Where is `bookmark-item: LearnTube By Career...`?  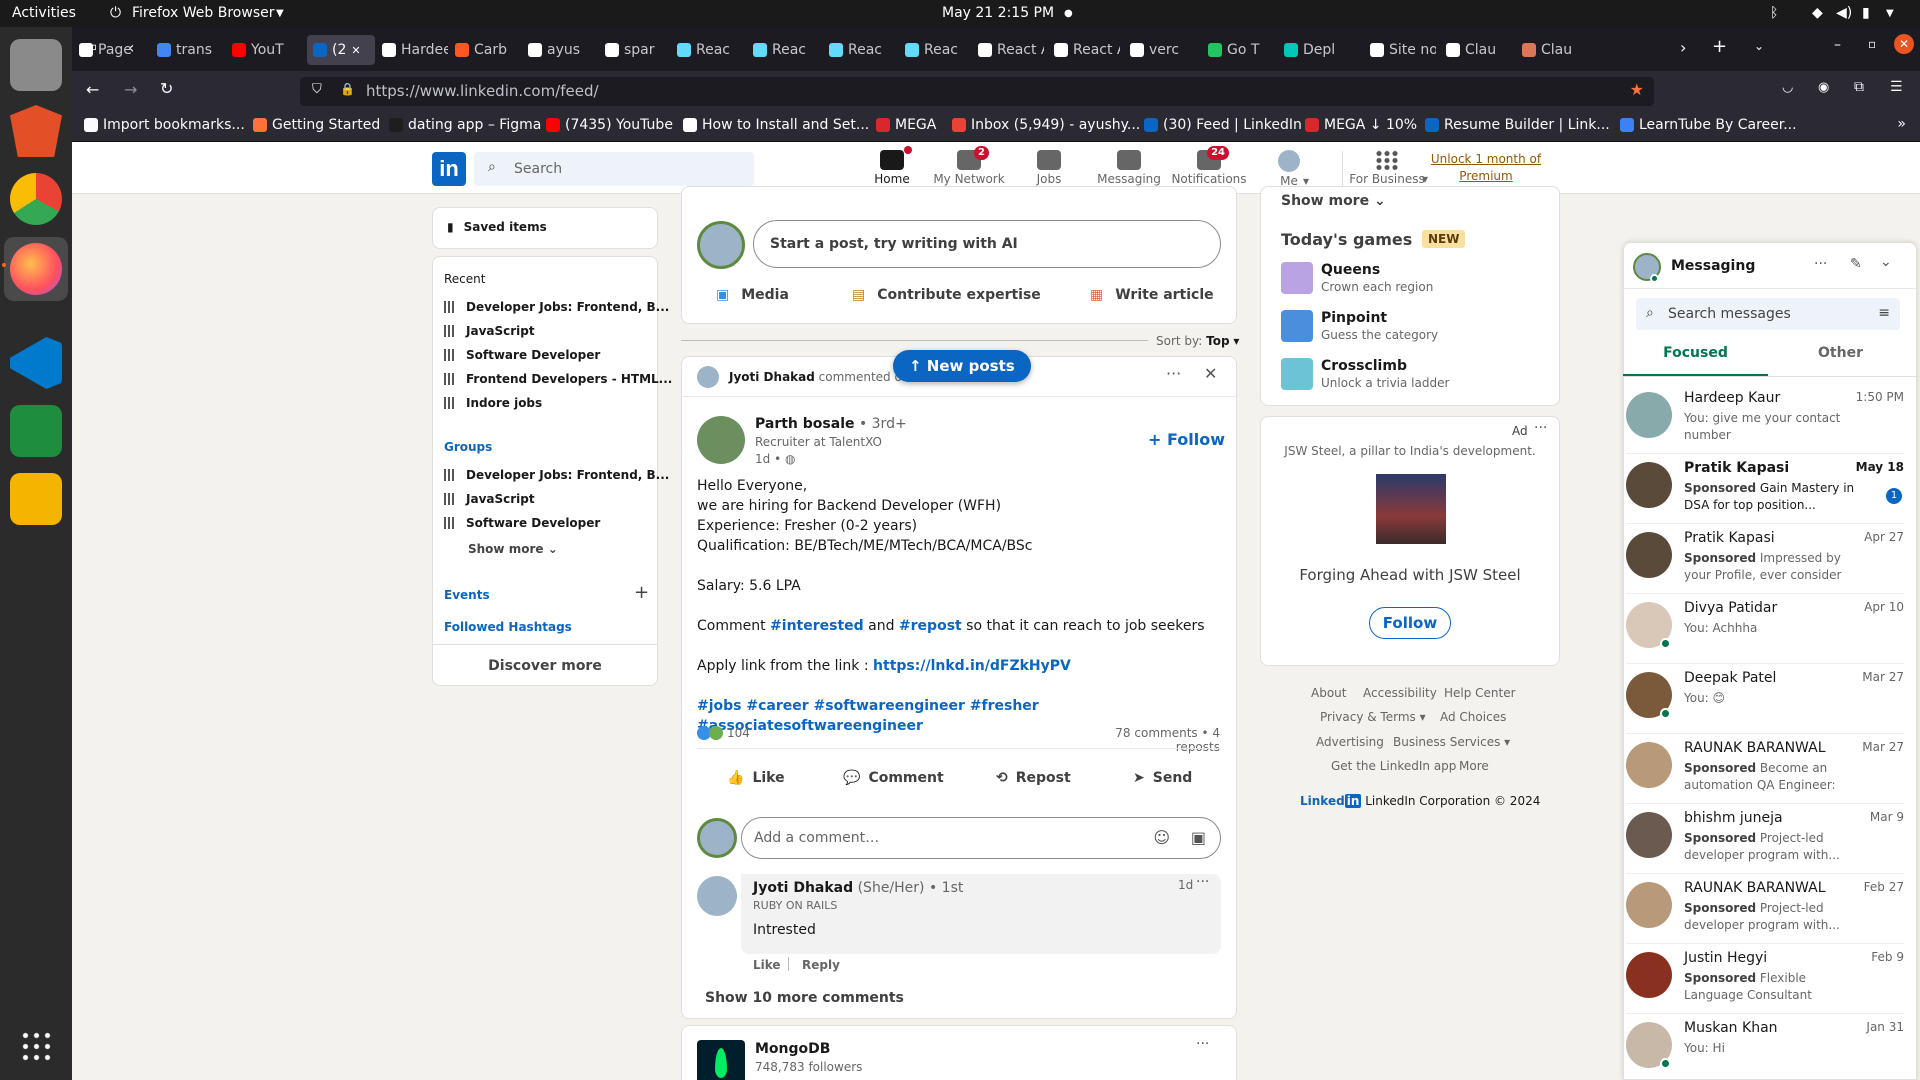 bookmark-item: LearnTube By Career... is located at coordinates (1708, 125).